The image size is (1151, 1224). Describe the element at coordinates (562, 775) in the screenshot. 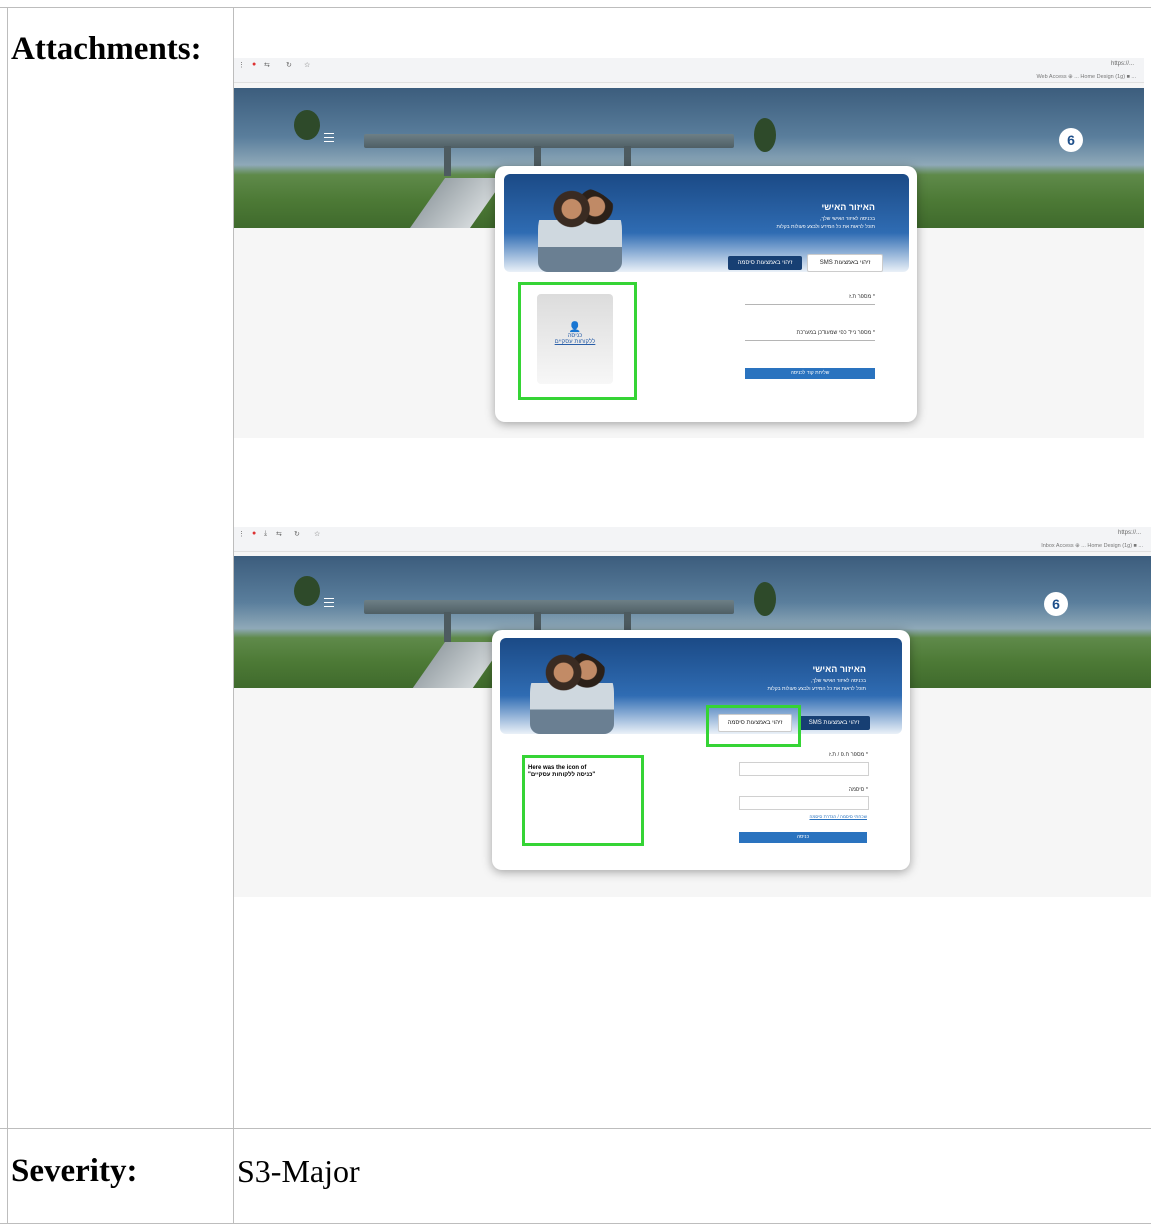

I see `note-line-2: "כניסה ללקוחות עסקיים"` at that location.